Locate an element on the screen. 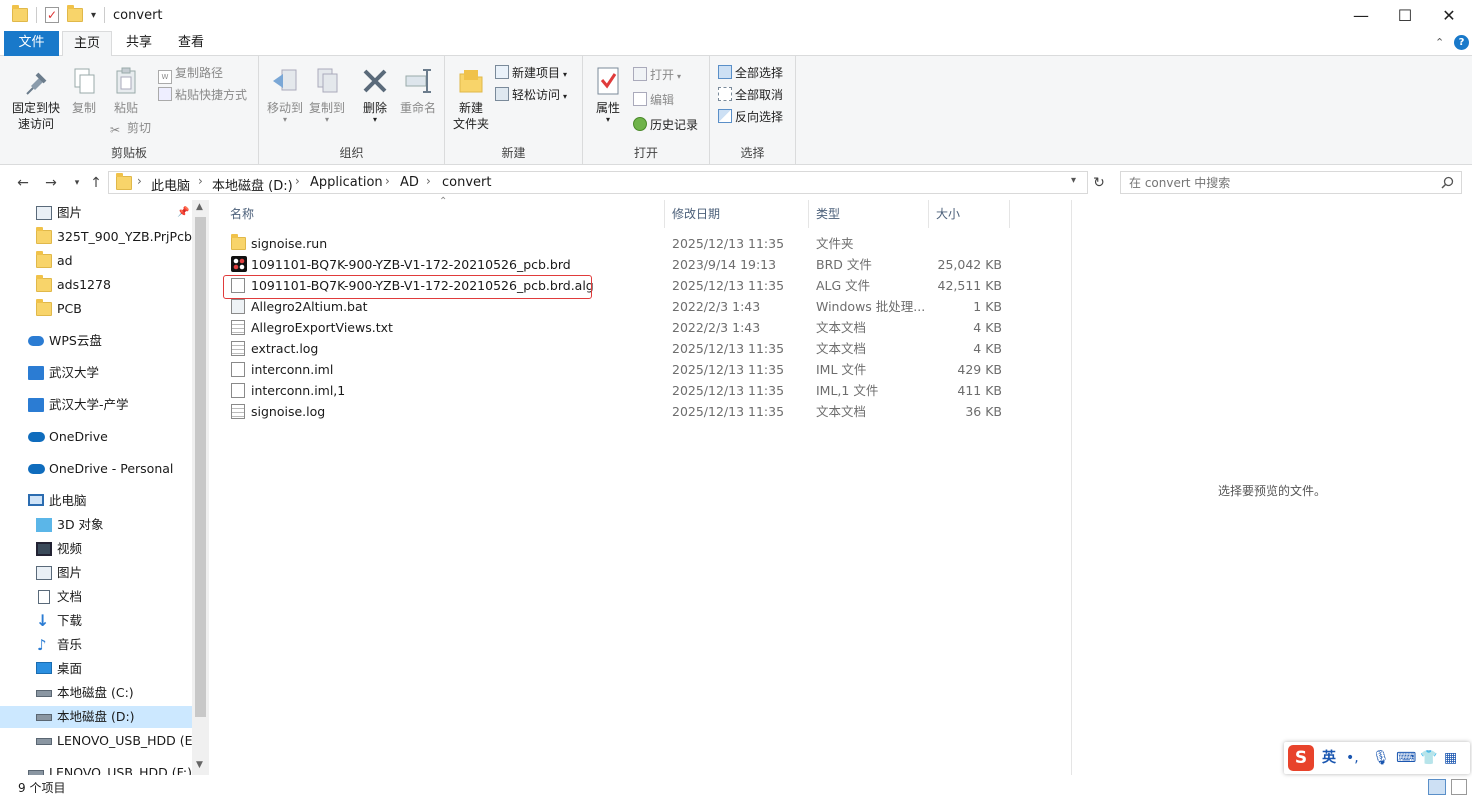 The height and width of the screenshot is (800, 1472). nav-item-downloads: ↓ 下载 is located at coordinates (96, 621).